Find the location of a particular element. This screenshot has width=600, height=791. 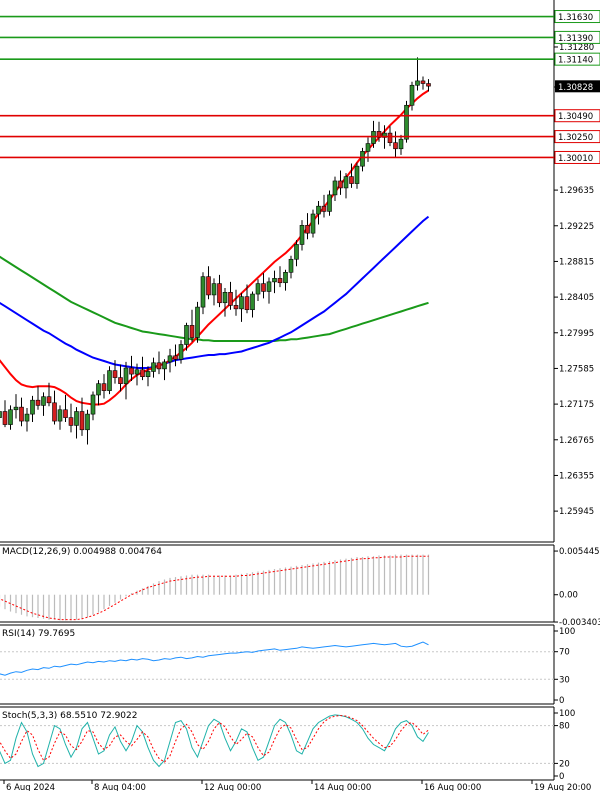

price-tick-label: 1.27175 is located at coordinates (576, 405).